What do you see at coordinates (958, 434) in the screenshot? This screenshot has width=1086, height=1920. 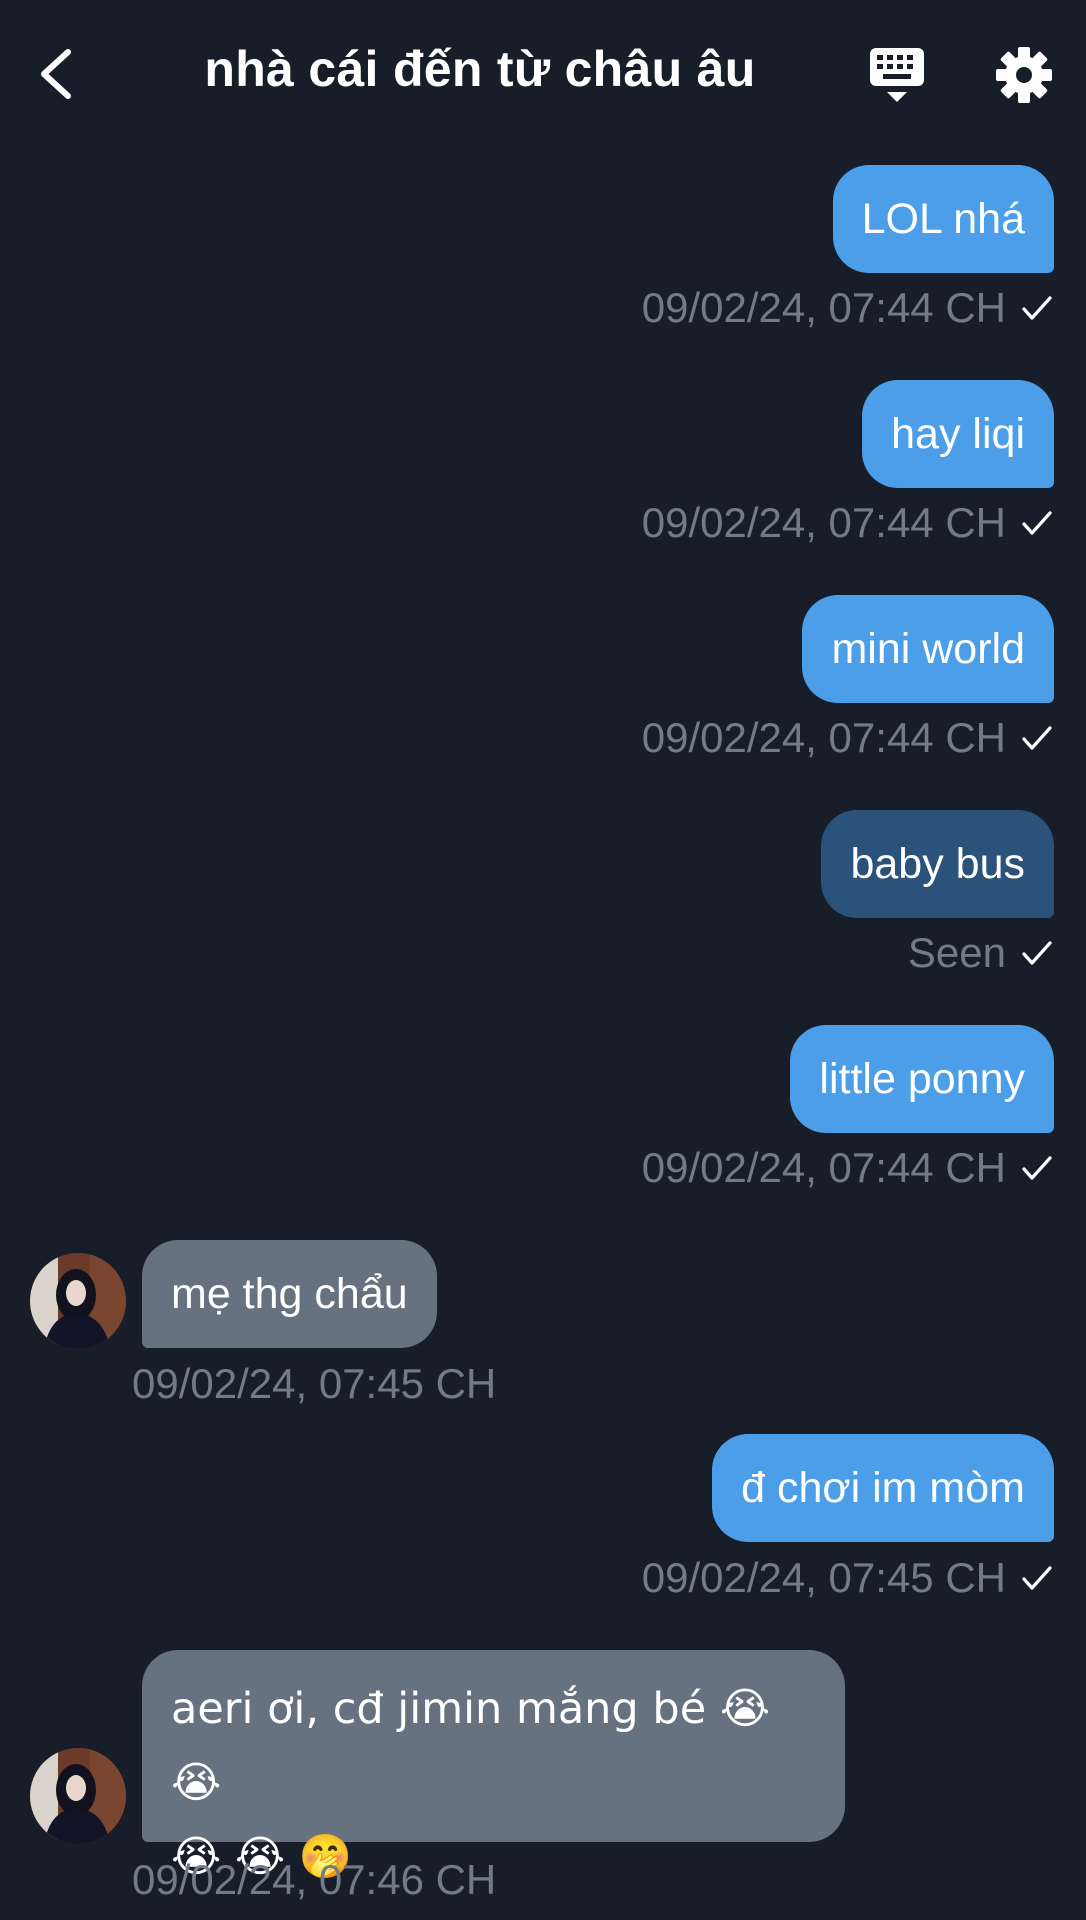 I see `message-bubble-outgoing: hay liqi` at bounding box center [958, 434].